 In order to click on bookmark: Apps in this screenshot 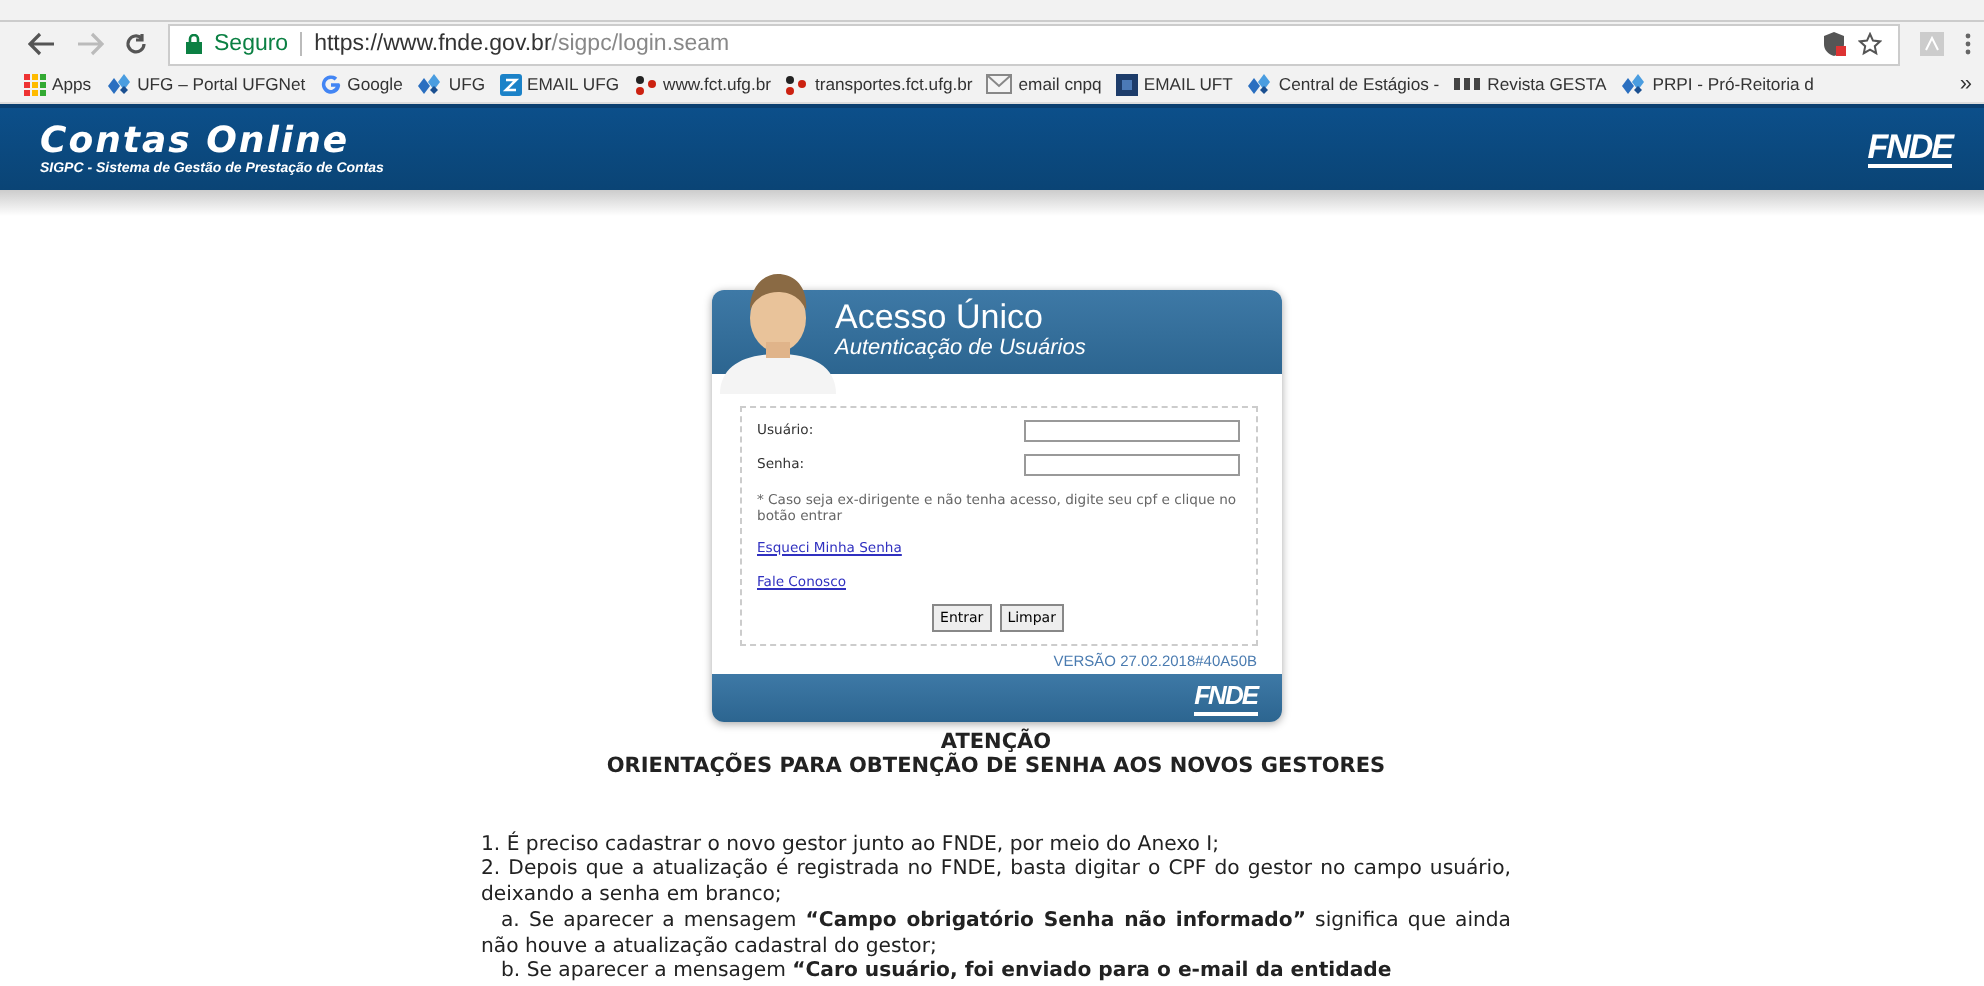, I will do `click(58, 84)`.